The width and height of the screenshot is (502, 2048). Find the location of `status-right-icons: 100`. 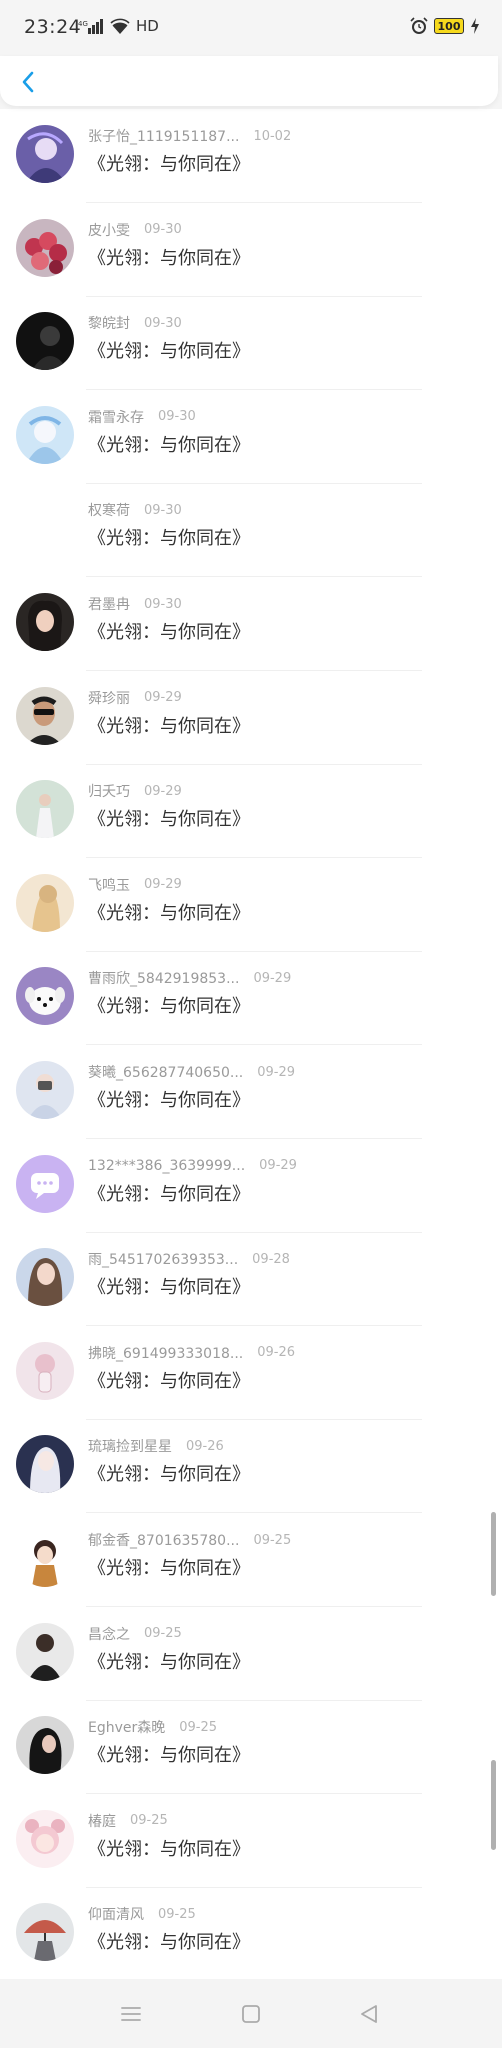

status-right-icons: 100 is located at coordinates (445, 26).